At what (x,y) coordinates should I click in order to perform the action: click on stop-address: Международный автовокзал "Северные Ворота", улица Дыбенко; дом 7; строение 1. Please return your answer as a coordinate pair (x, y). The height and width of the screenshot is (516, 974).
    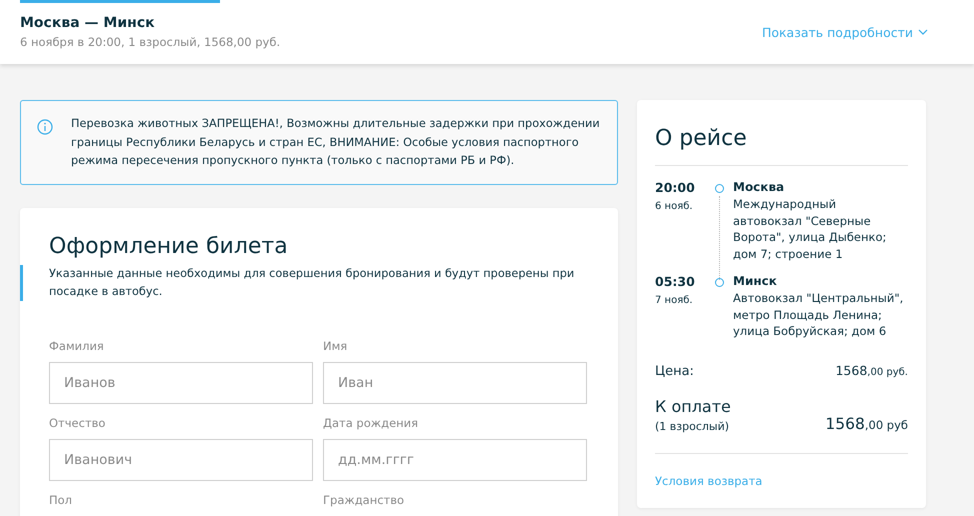
    Looking at the image, I should click on (810, 229).